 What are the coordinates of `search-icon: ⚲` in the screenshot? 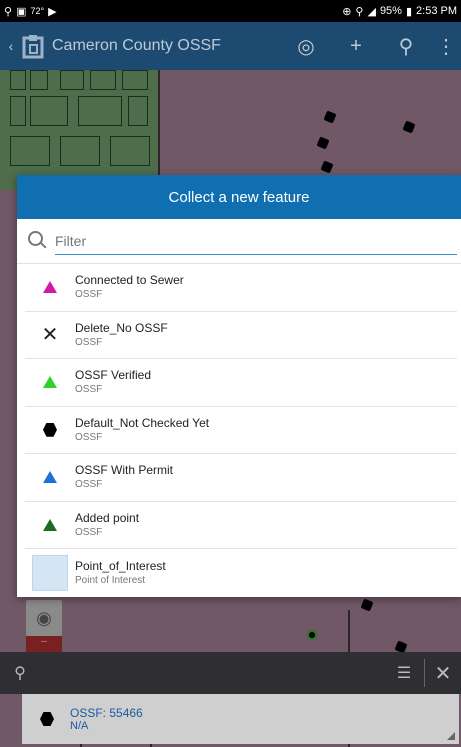 It's located at (406, 46).